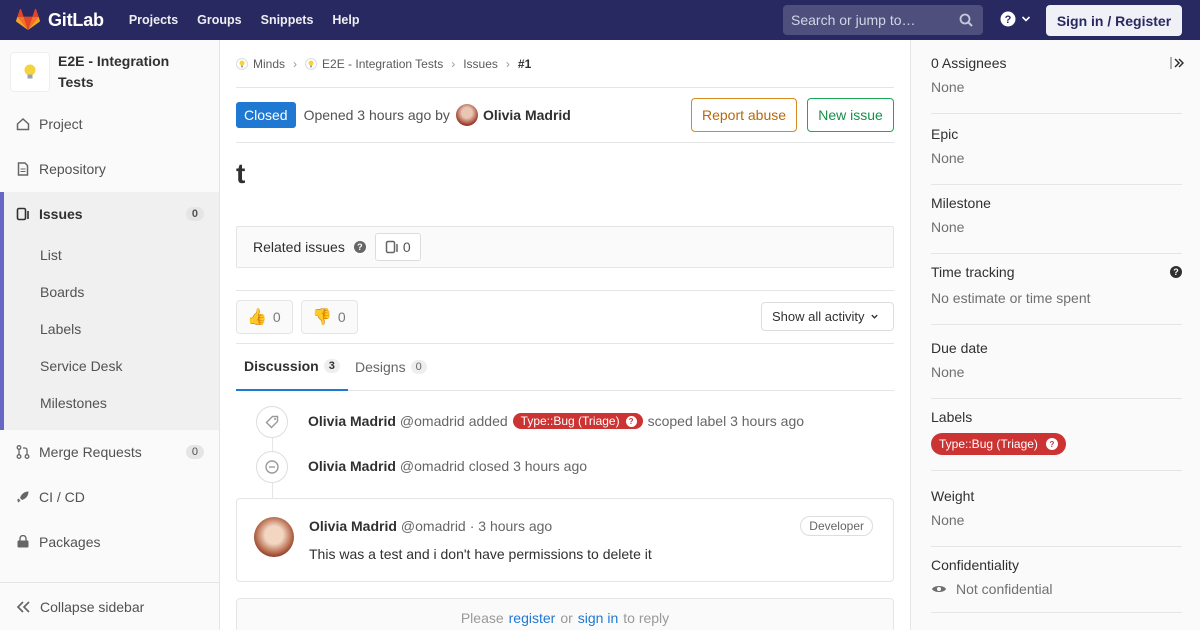  Describe the element at coordinates (1004, 589) in the screenshot. I see `confidentiality-text: Not confidential` at that location.